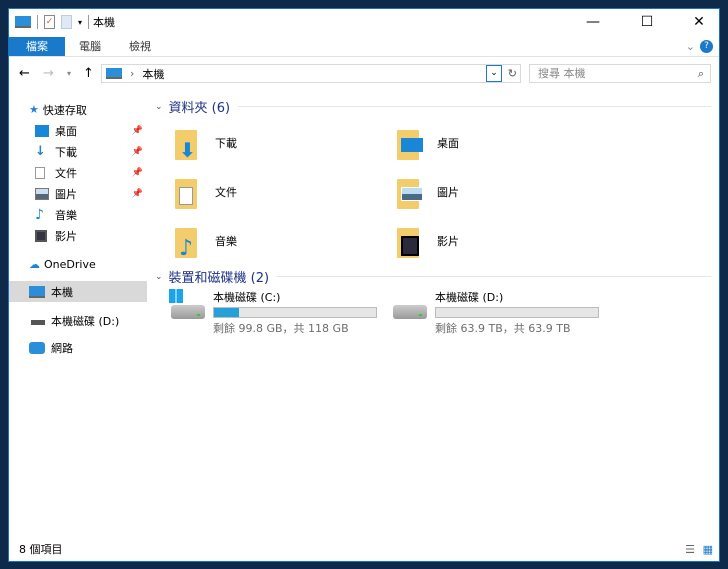 The height and width of the screenshot is (569, 728). I want to click on sidebar-item-quick-access: ★ 快速存取, so click(78, 109).